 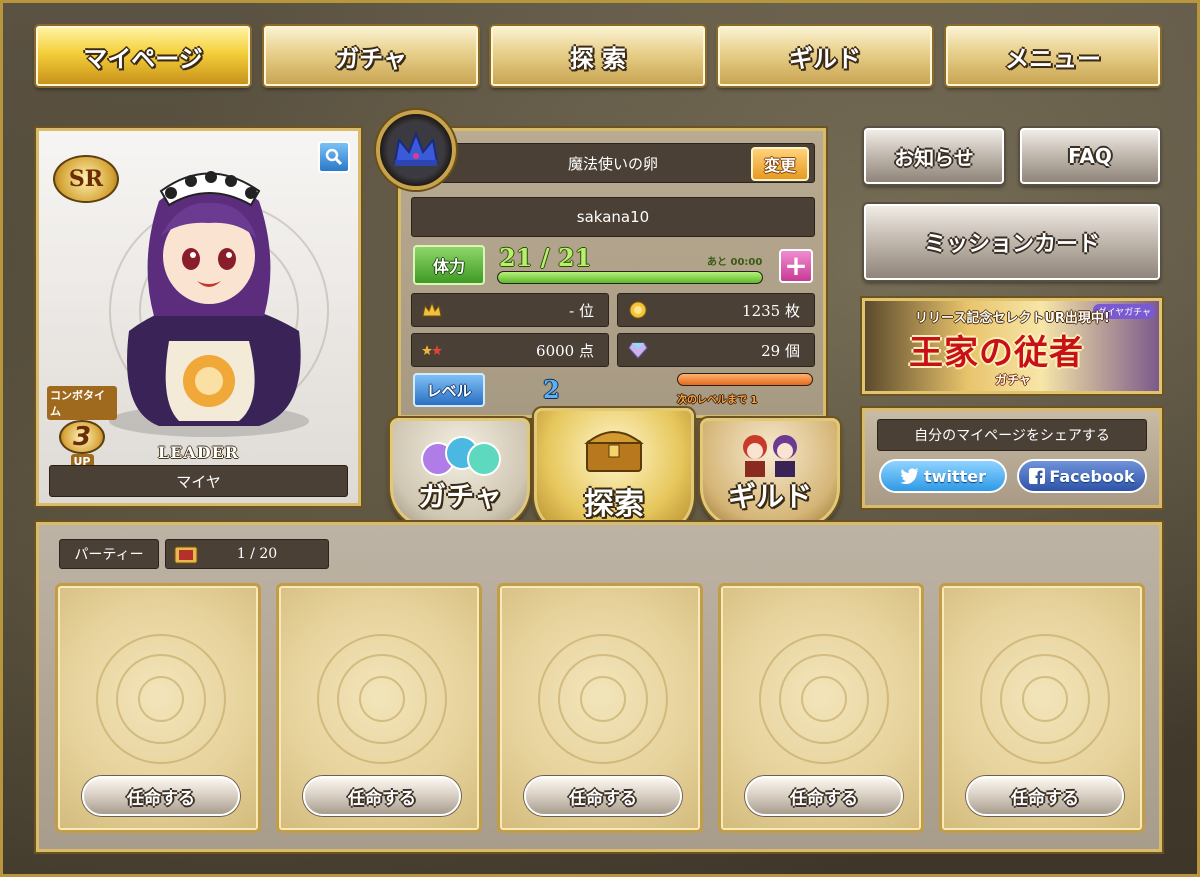 What do you see at coordinates (1090, 156) in the screenshot?
I see `faq-button: FAQ` at bounding box center [1090, 156].